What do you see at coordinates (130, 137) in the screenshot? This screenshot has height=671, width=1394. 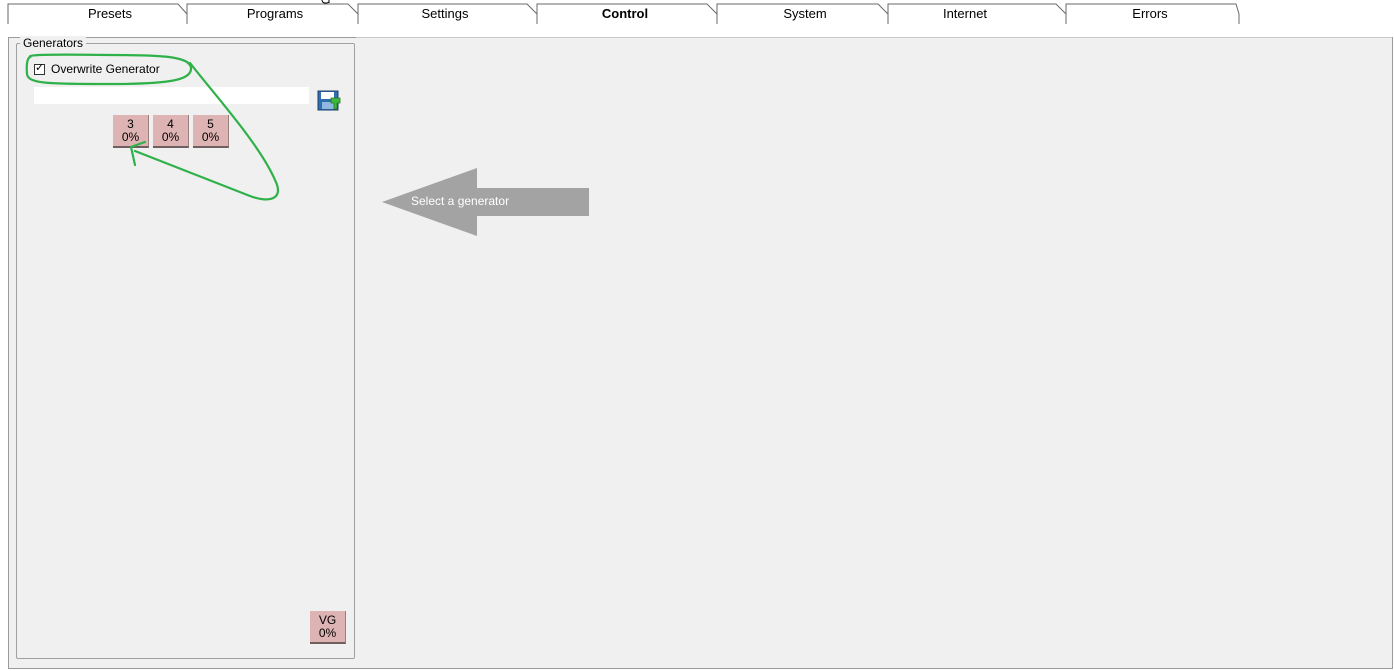 I see `generator-3-value: 0%` at bounding box center [130, 137].